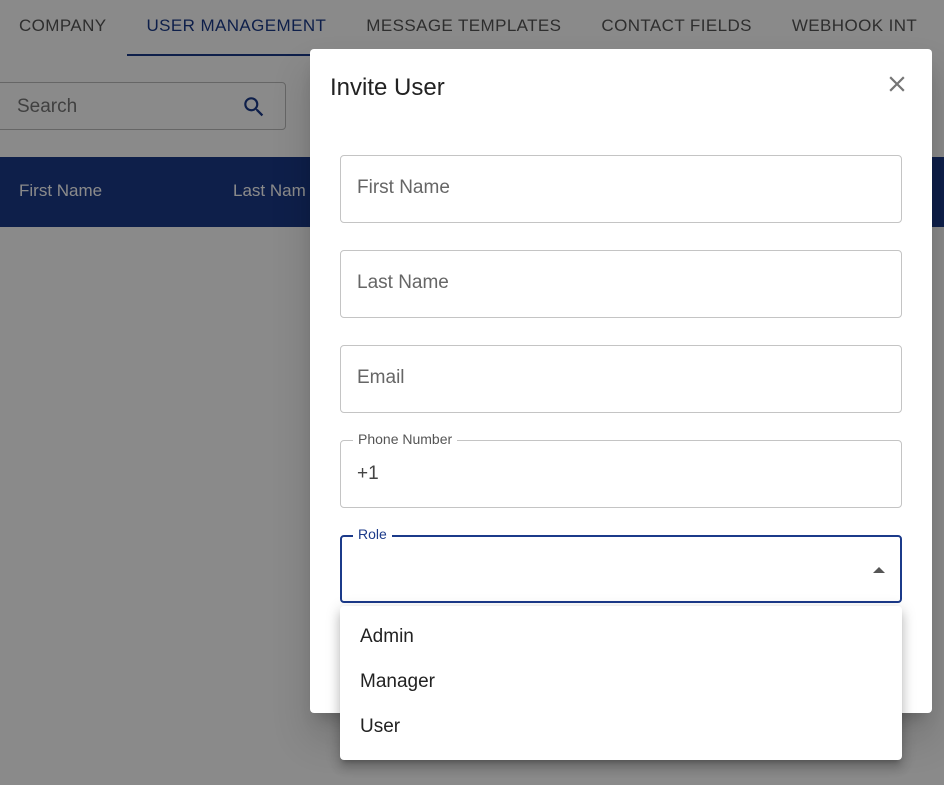  I want to click on phone-number-value: +1, so click(368, 473).